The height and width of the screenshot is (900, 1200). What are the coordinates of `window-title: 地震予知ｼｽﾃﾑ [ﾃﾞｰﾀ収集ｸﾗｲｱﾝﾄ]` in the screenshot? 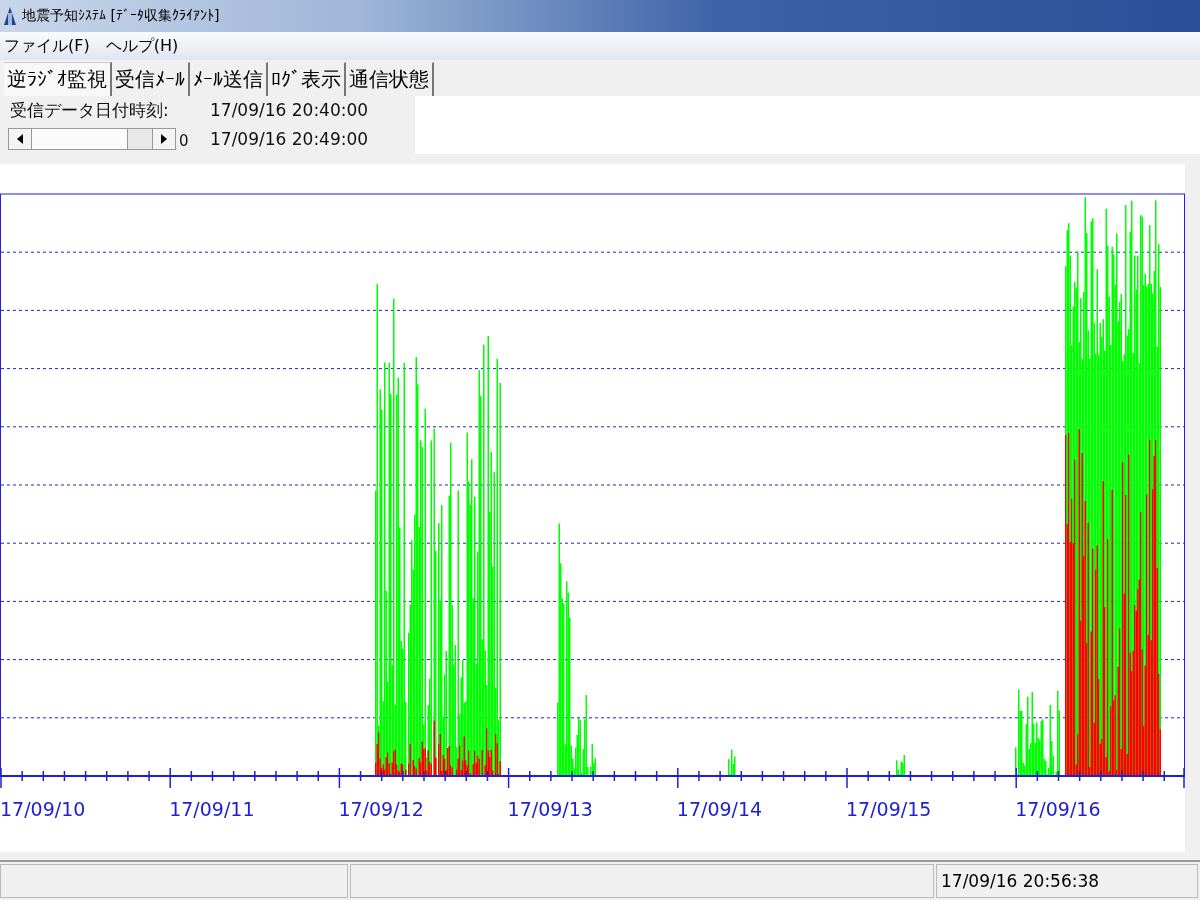 It's located at (121, 16).